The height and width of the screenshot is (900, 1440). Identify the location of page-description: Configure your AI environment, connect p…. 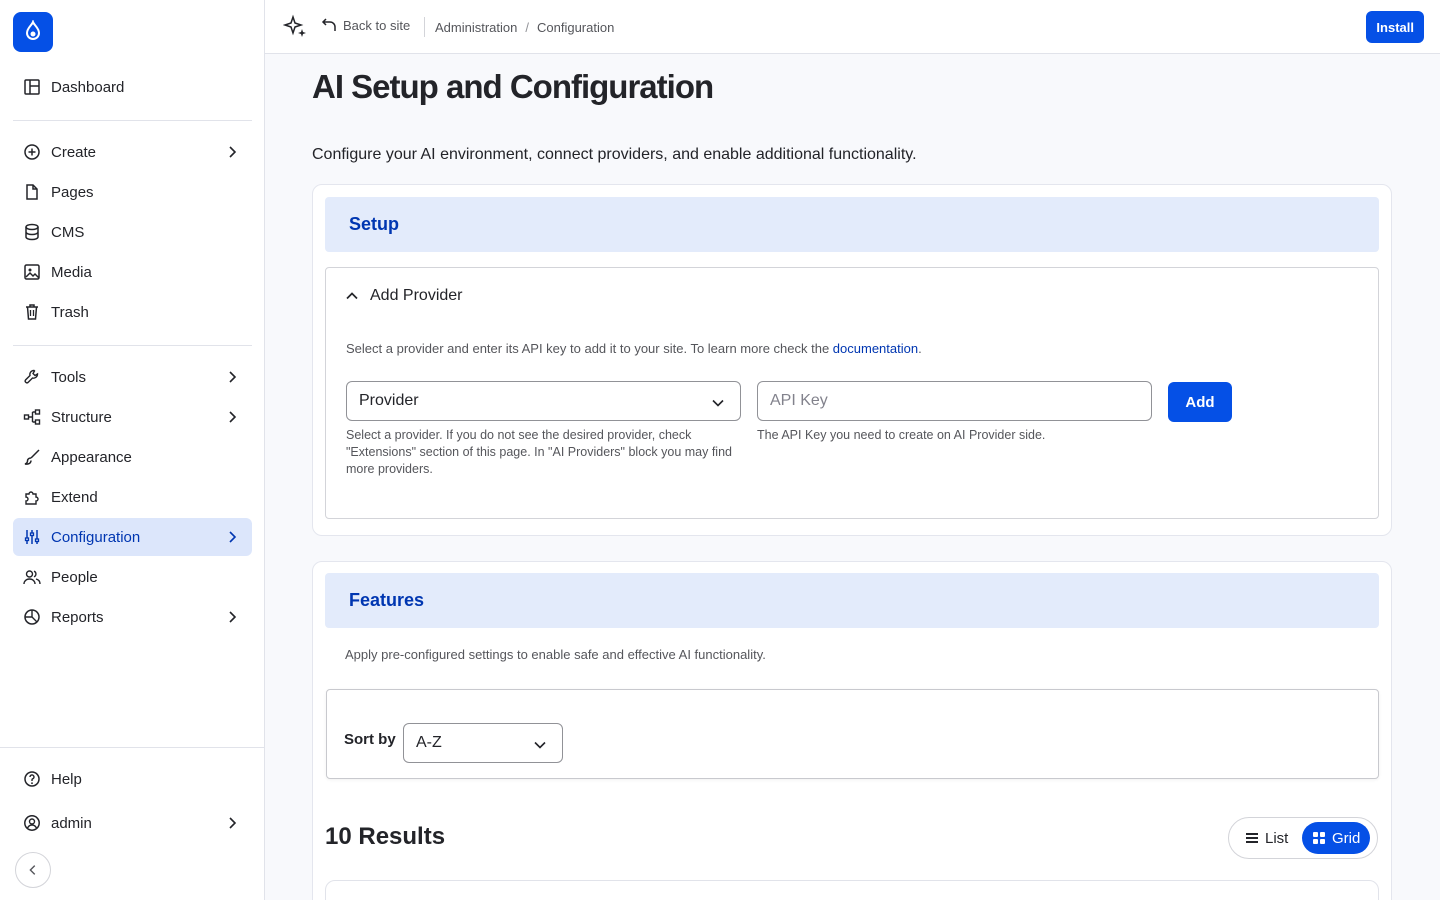
(614, 154).